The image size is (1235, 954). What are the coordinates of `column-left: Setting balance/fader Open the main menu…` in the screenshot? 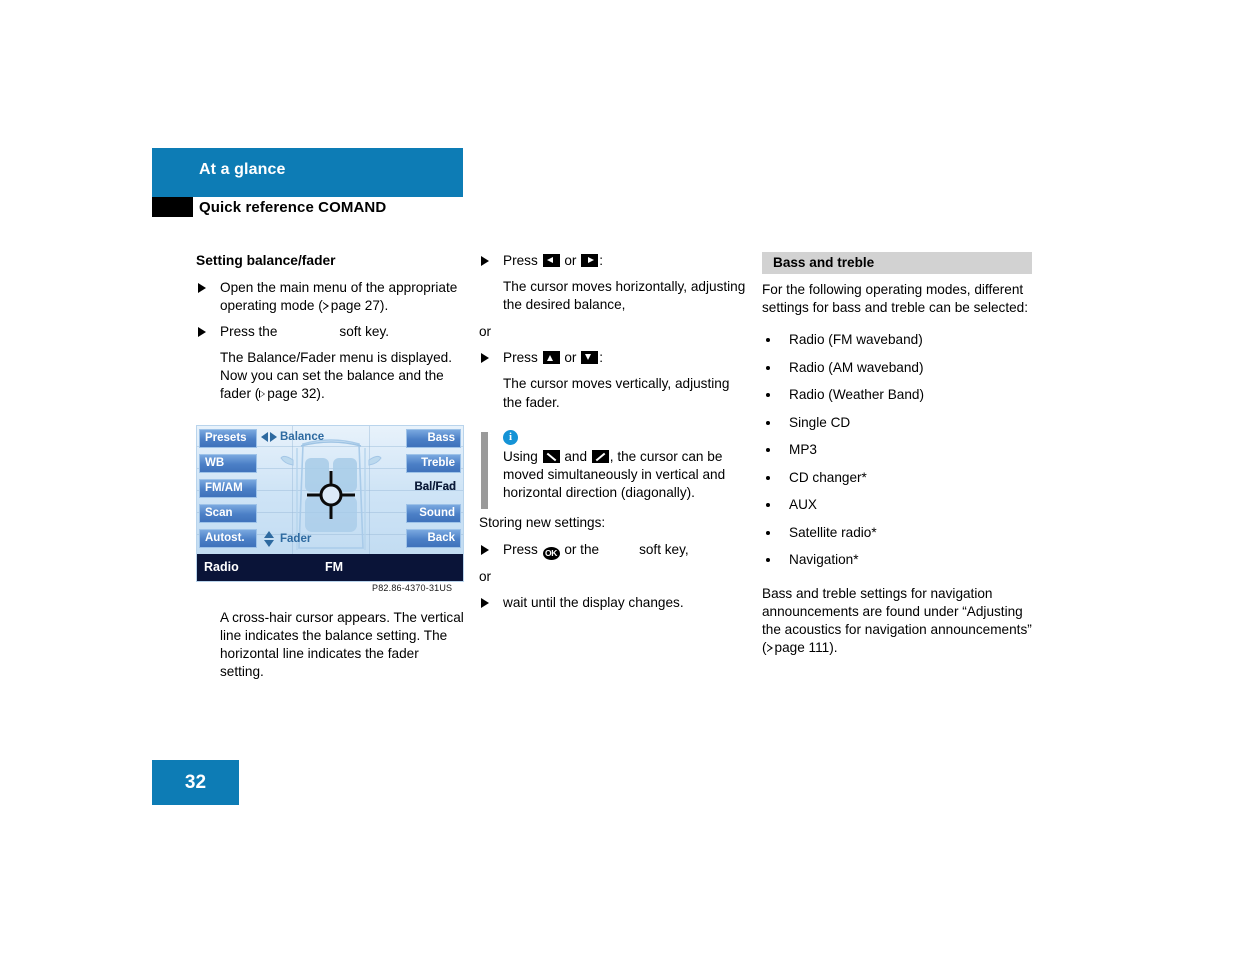 It's located at (330, 332).